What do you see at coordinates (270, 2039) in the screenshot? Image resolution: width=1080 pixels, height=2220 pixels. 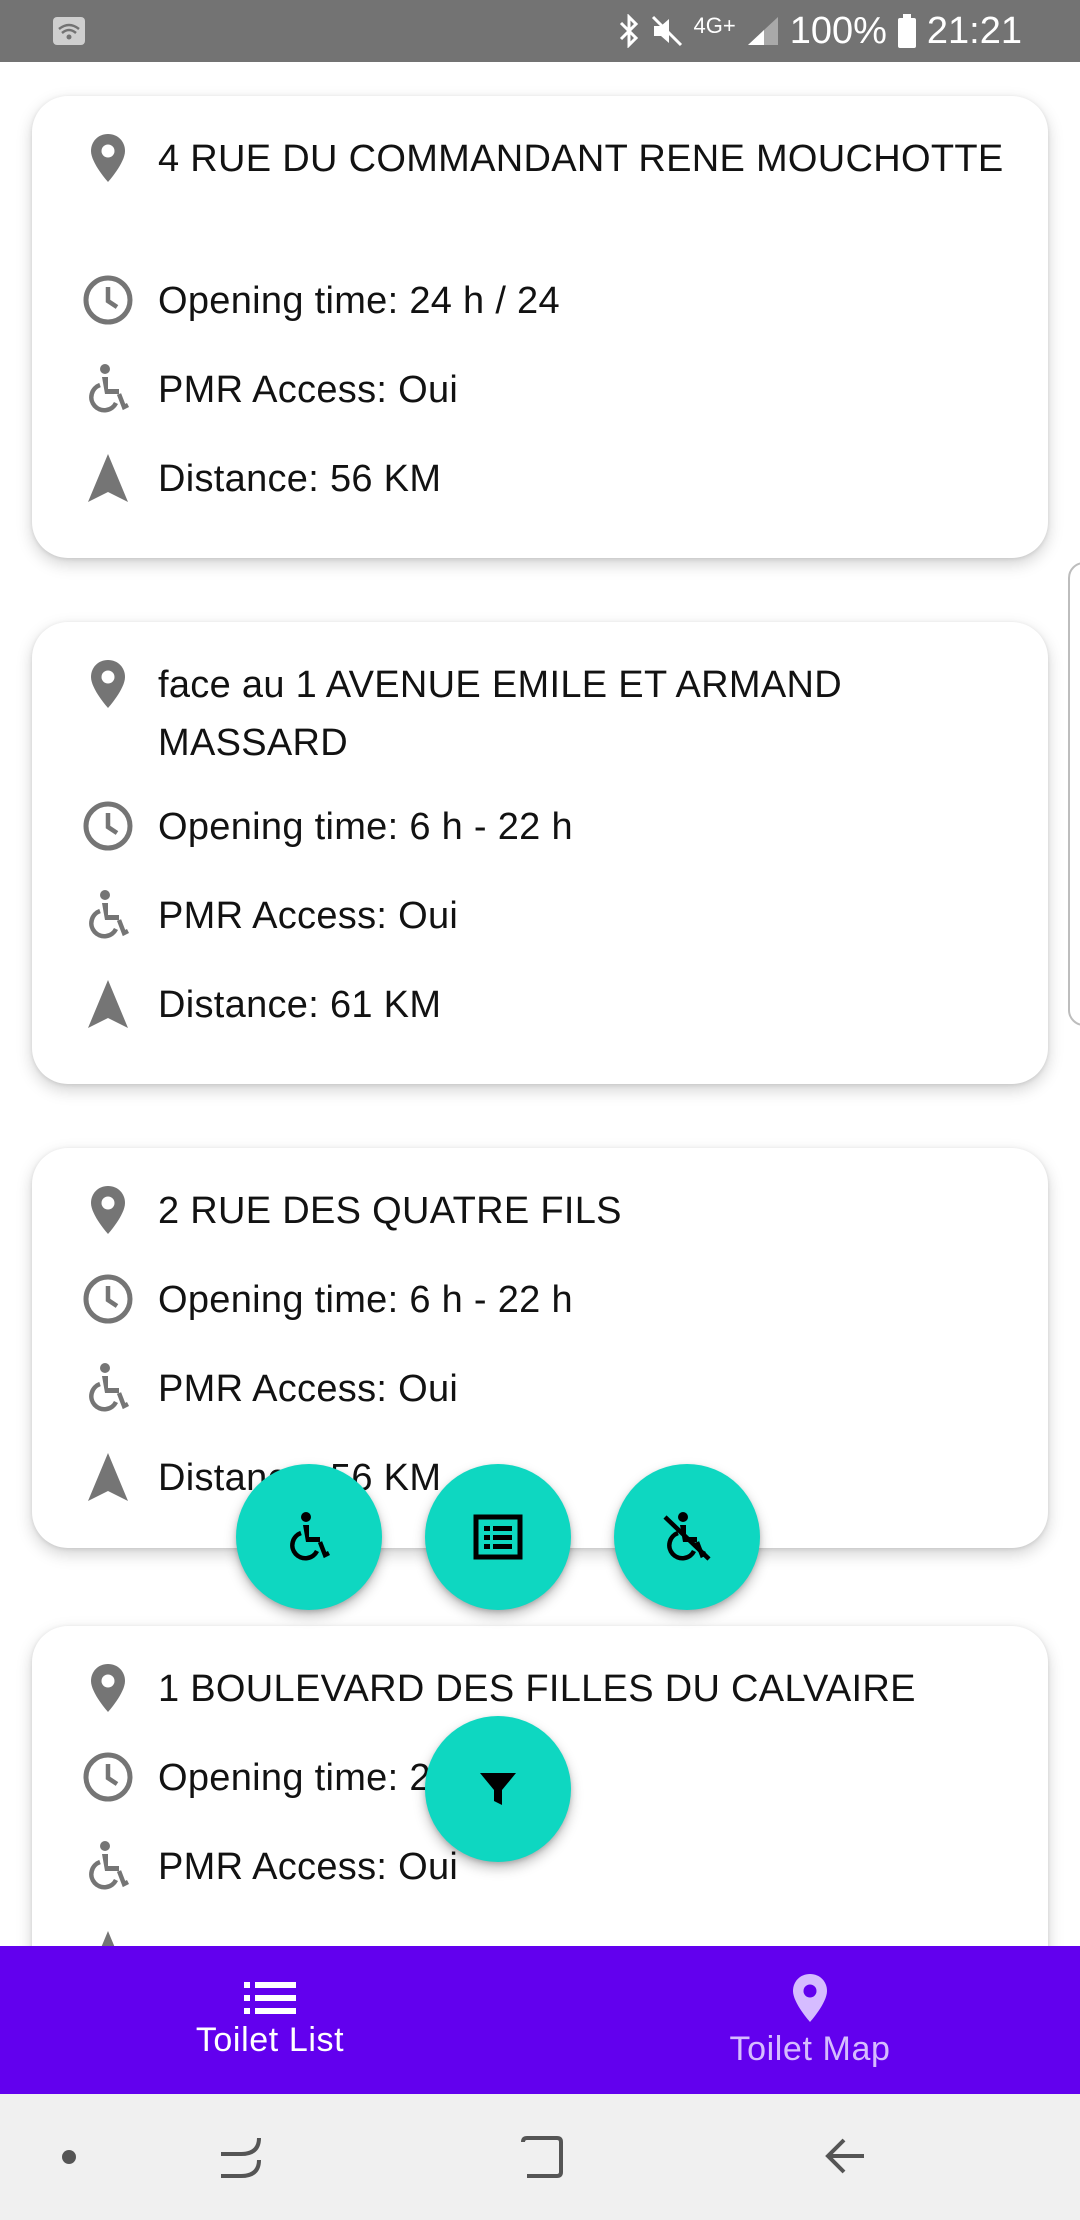 I see `nav-label: Toilet List` at bounding box center [270, 2039].